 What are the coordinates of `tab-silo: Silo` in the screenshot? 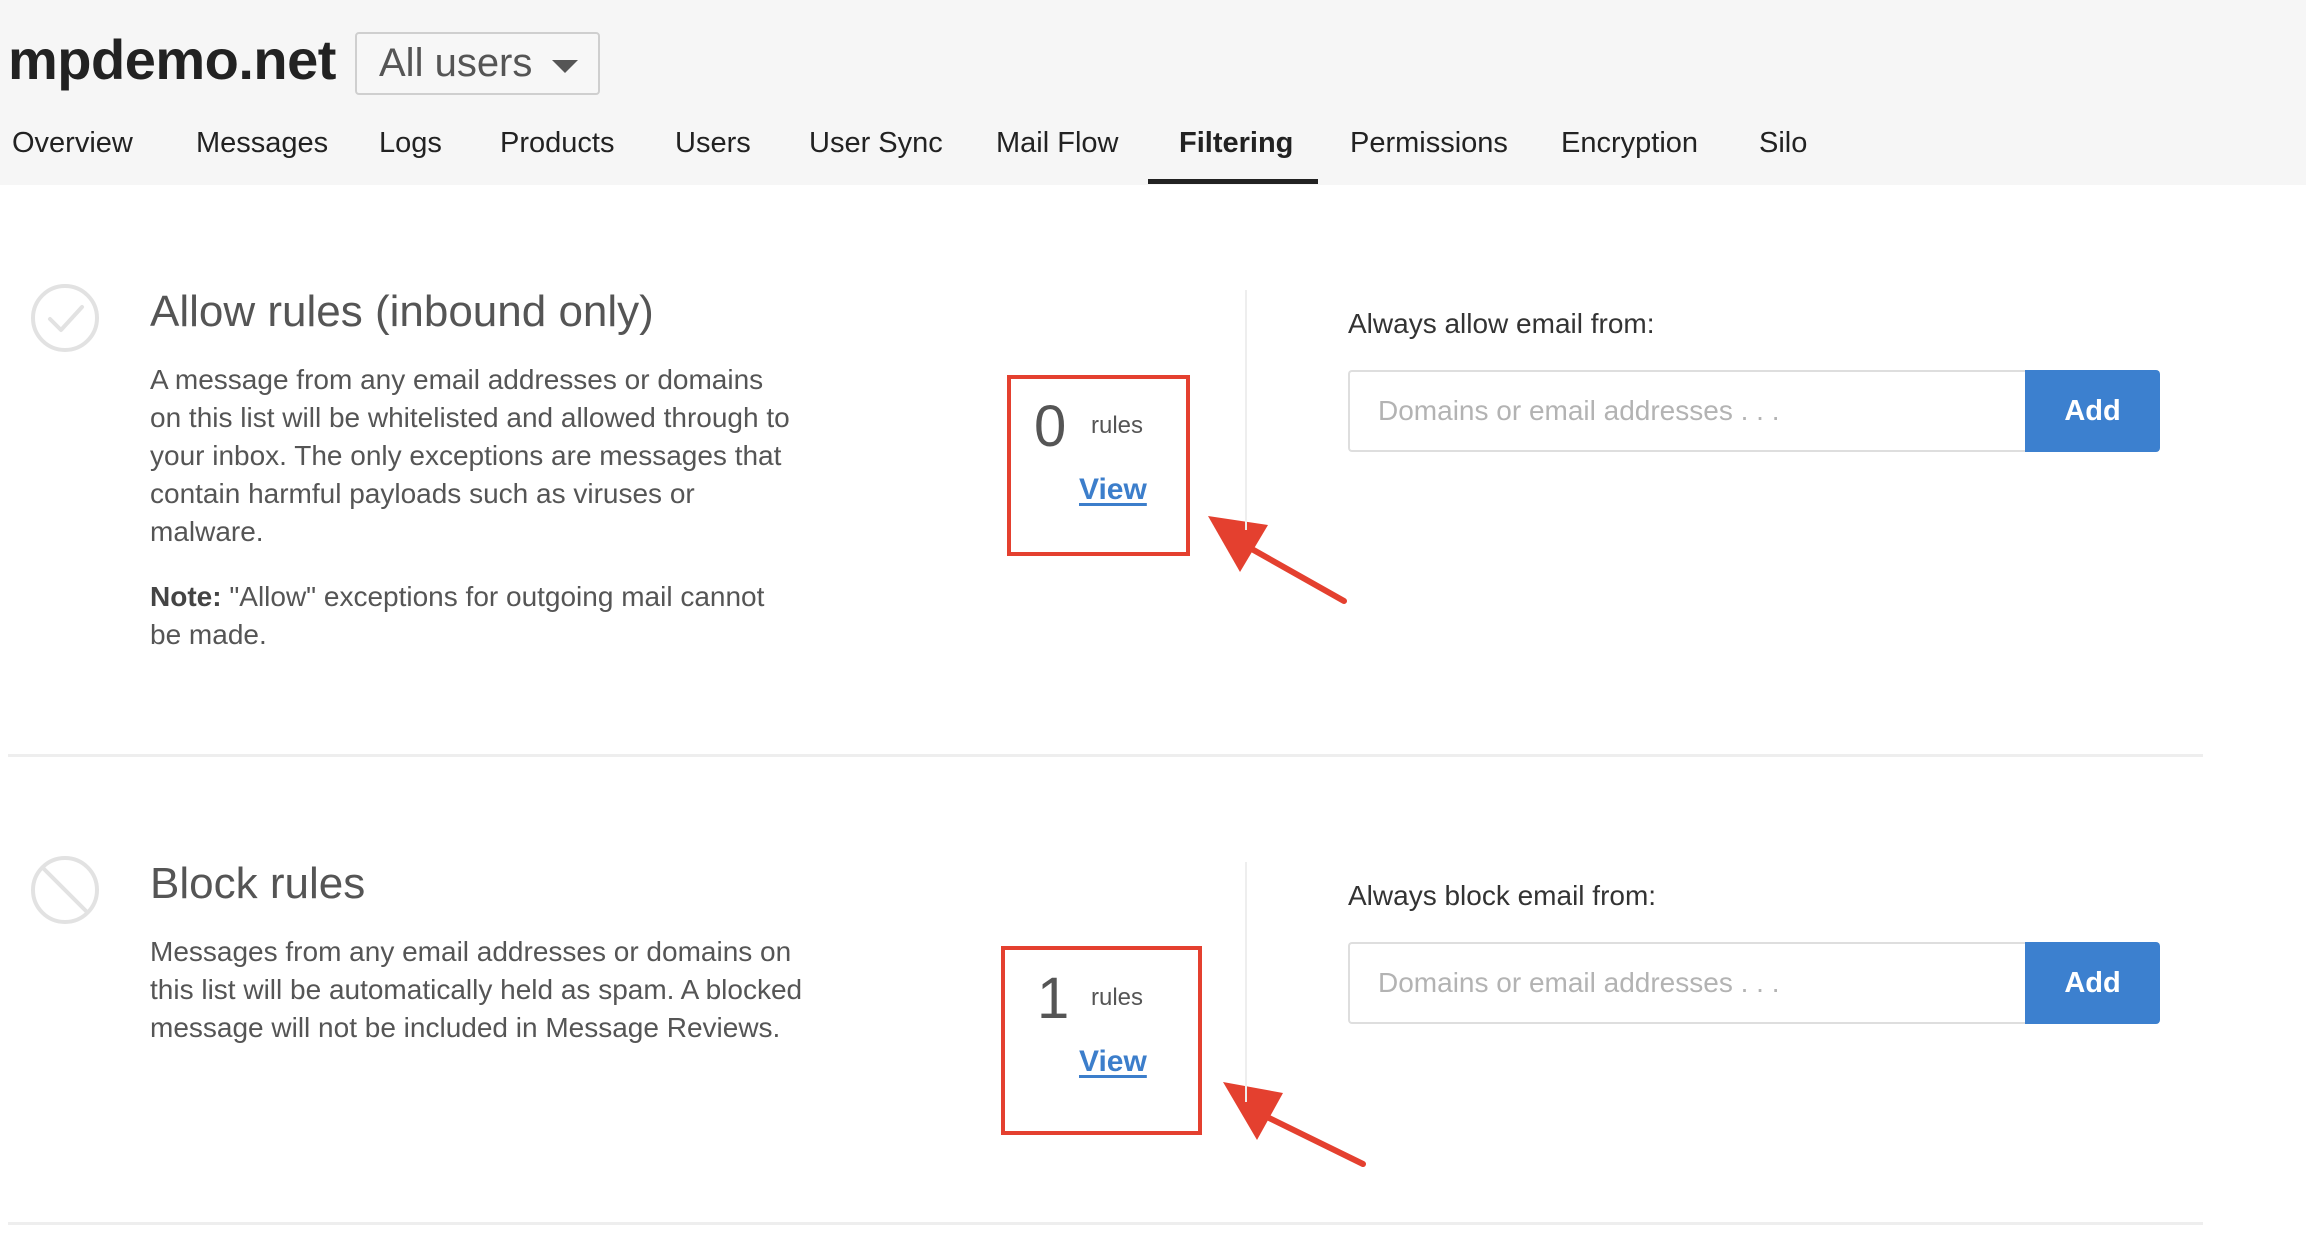 It's located at (1783, 147).